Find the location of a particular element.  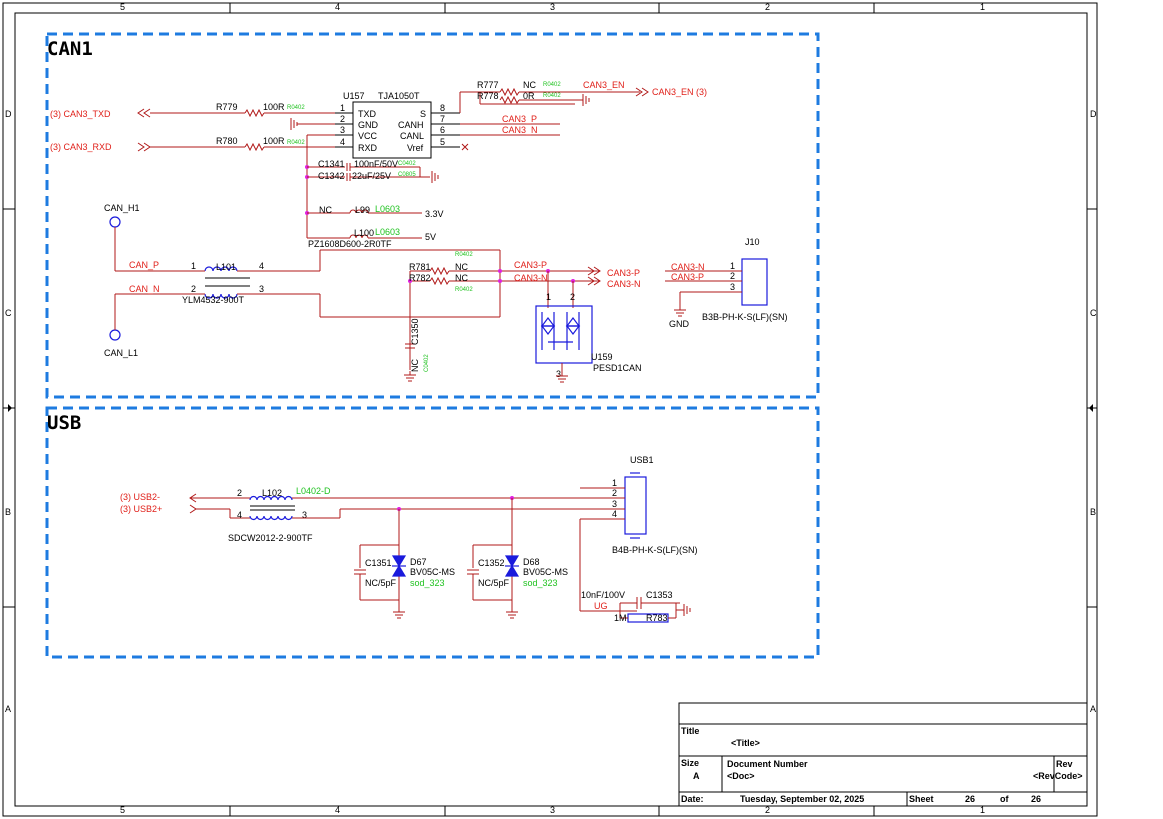

col-label: 5 is located at coordinates (122, 7).